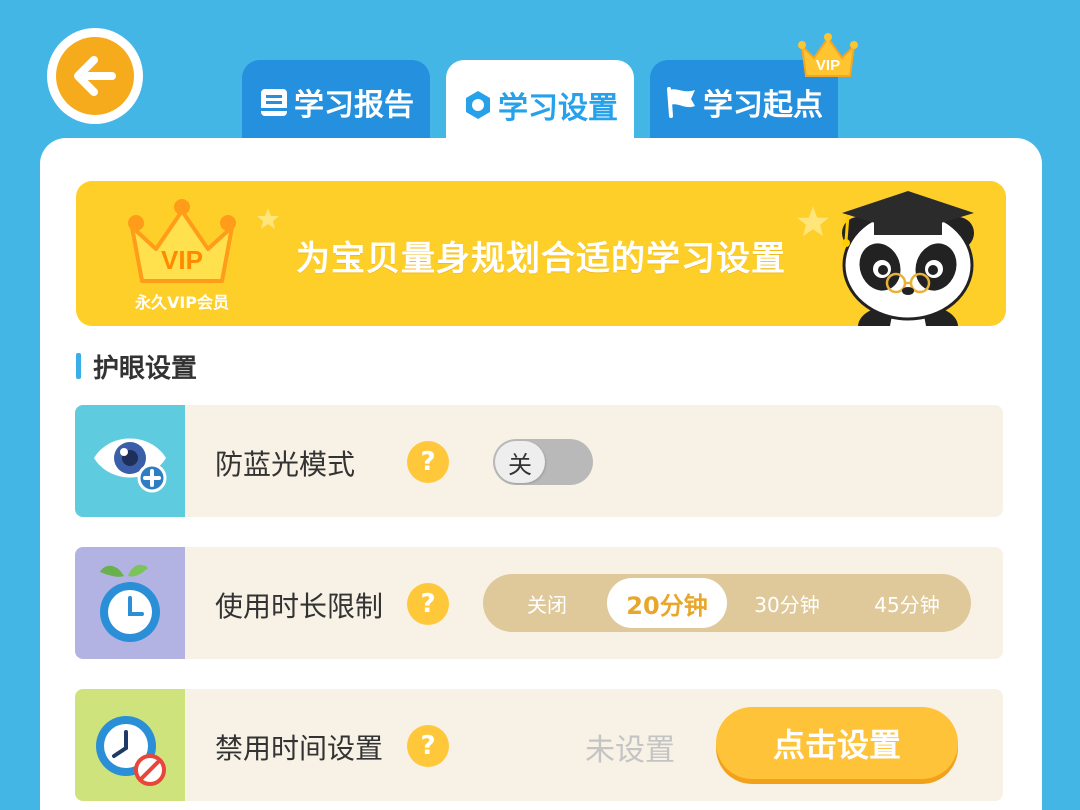 The height and width of the screenshot is (810, 1080). Describe the element at coordinates (682, 102) in the screenshot. I see `flag-icon` at that location.